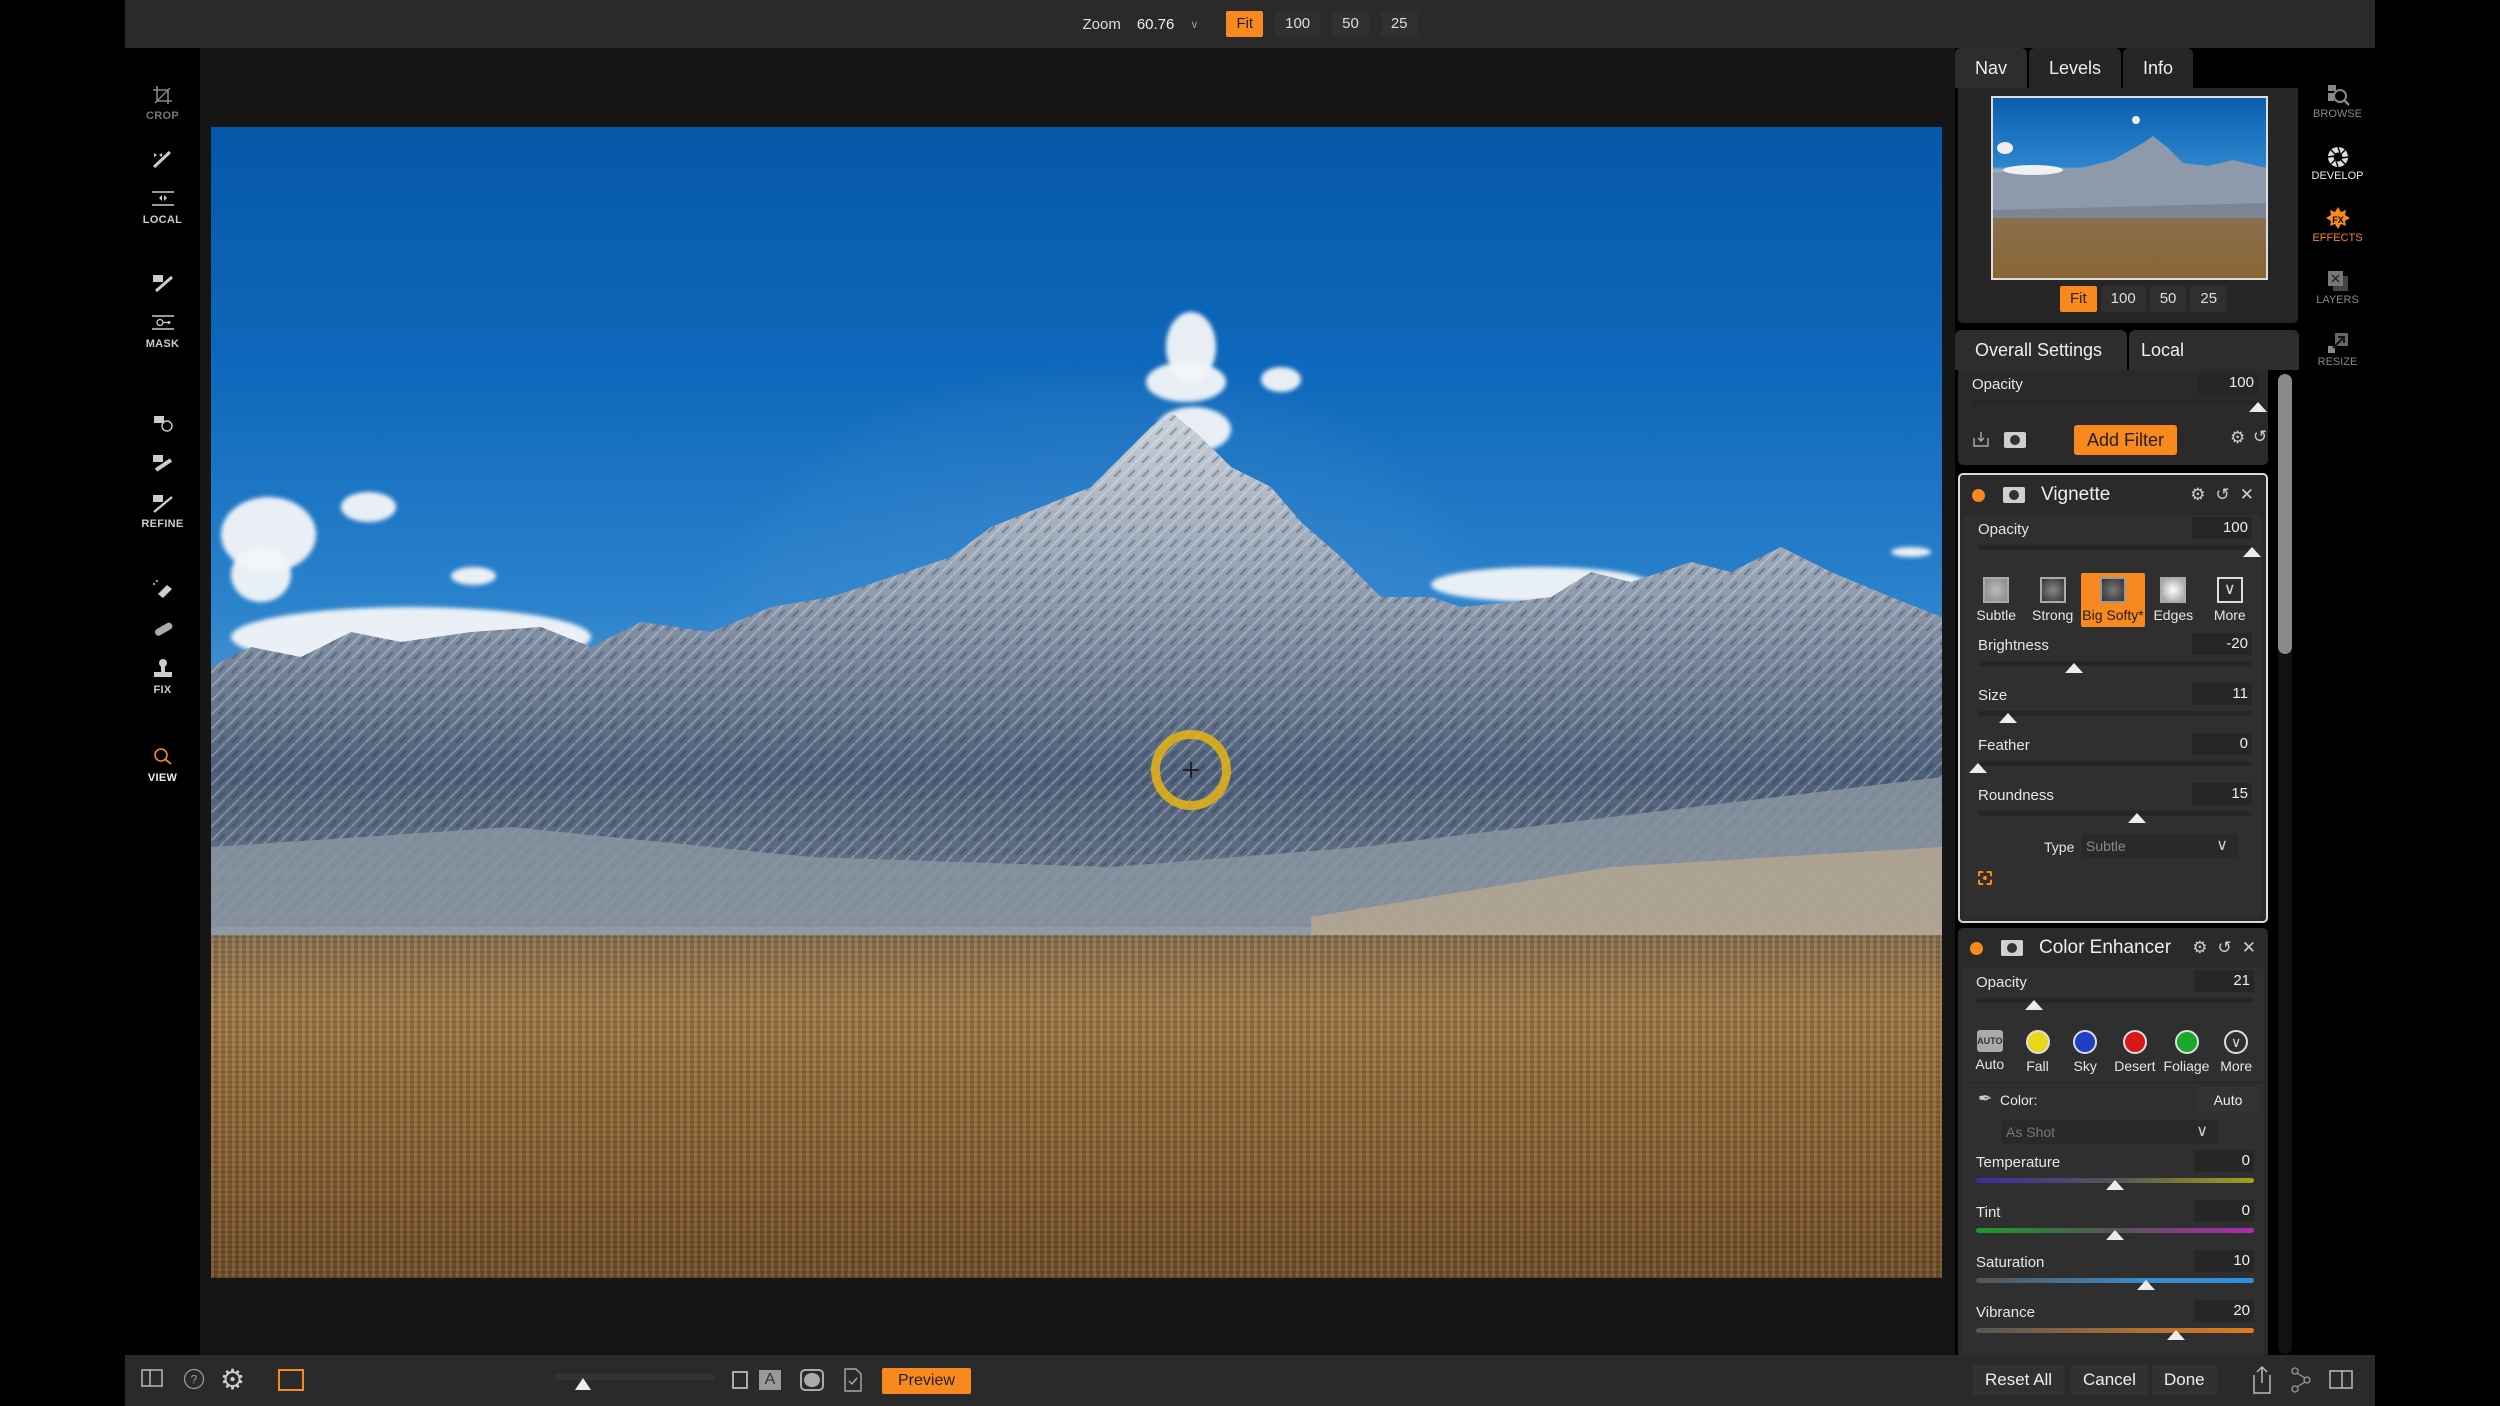  Describe the element at coordinates (583, 1384) in the screenshot. I see `brush-size-slider-knob` at that location.